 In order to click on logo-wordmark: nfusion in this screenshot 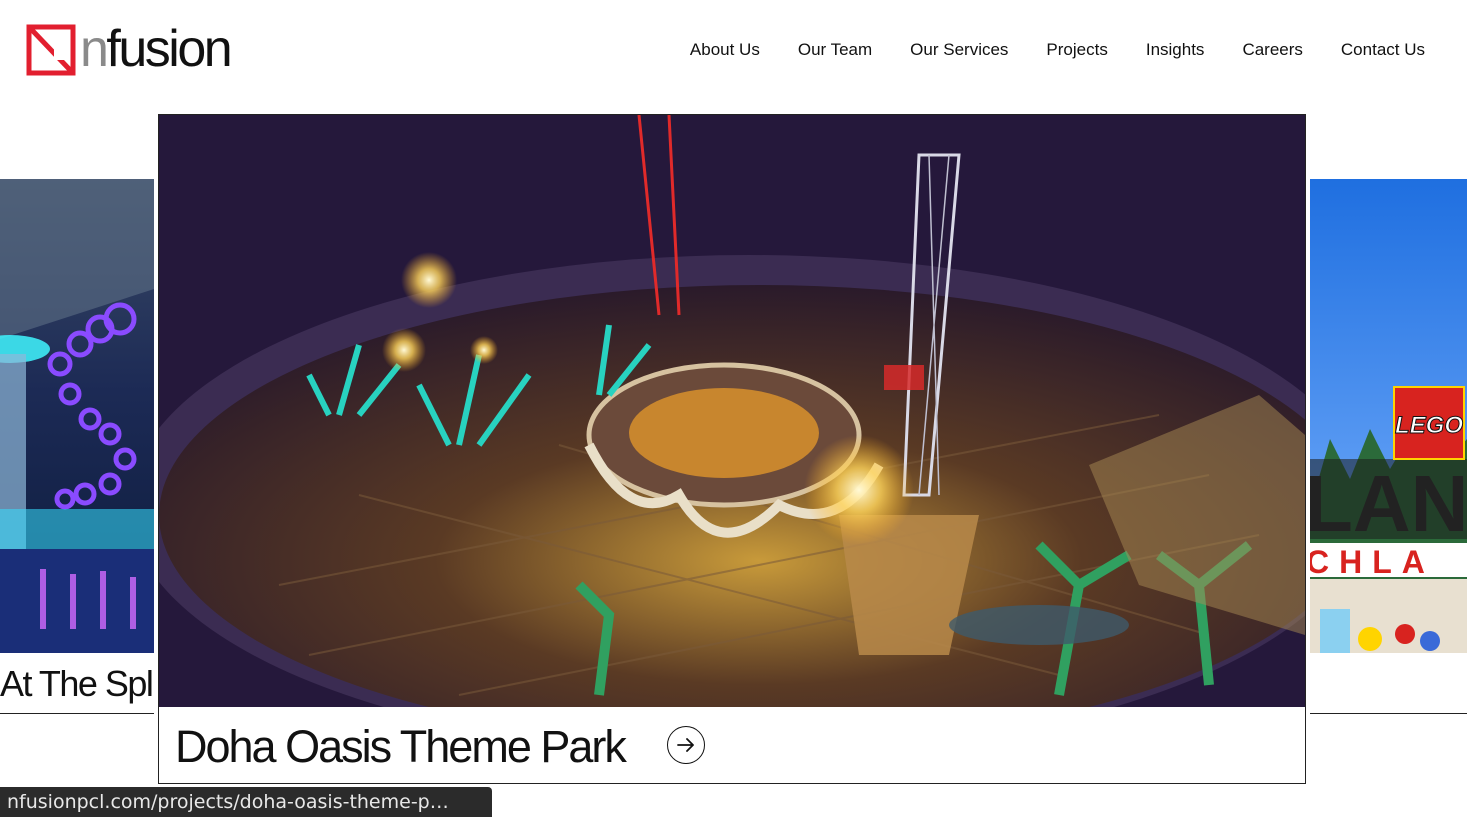, I will do `click(156, 49)`.